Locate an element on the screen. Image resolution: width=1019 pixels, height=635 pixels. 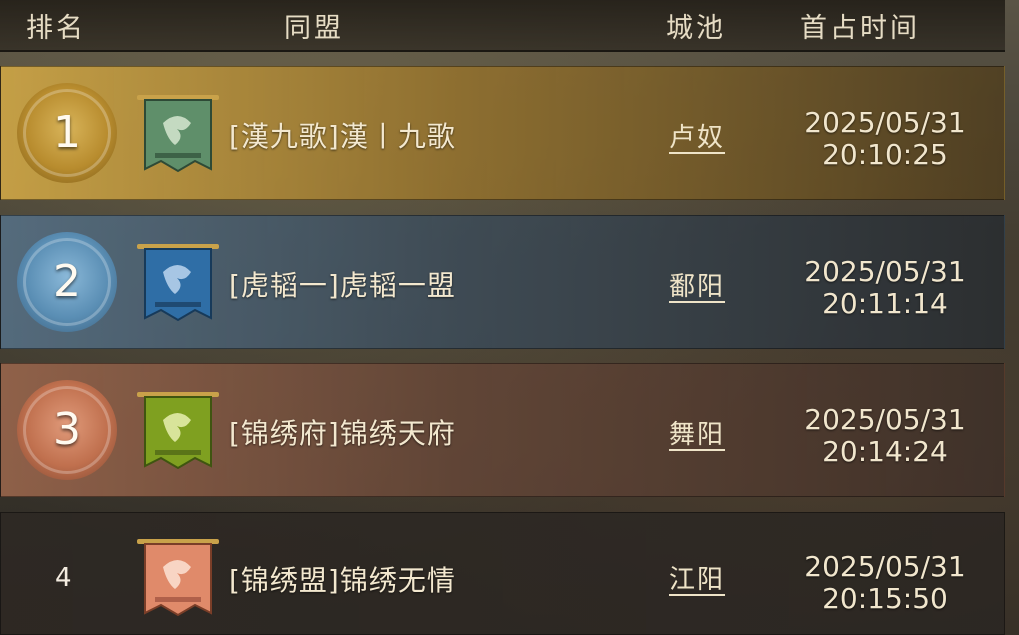
city-link: 舞阳 is located at coordinates (697, 432).